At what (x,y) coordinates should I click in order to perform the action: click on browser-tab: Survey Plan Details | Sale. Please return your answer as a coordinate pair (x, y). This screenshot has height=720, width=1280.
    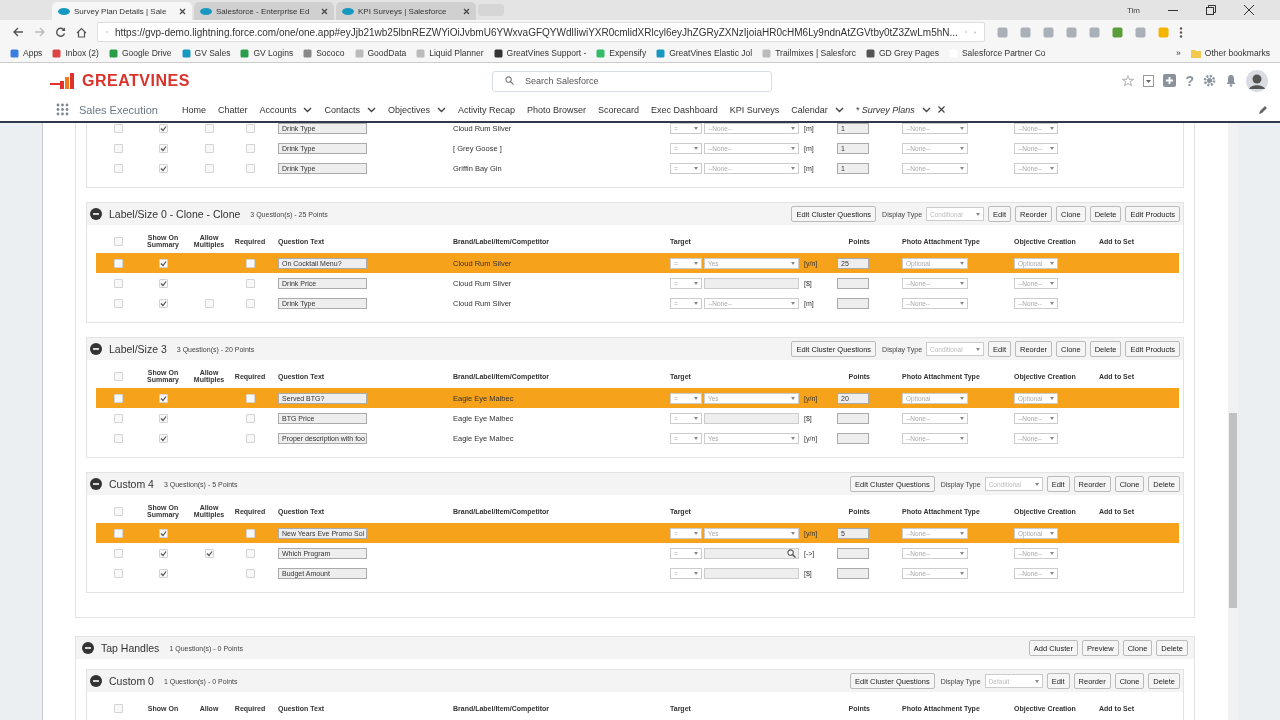
    Looking at the image, I should click on (122, 11).